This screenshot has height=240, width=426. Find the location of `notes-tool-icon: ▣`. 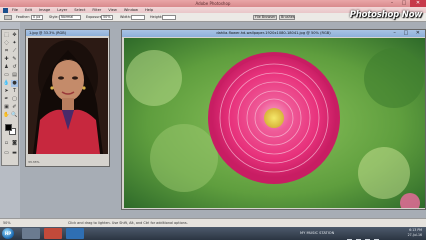

notes-tool-icon: ▣ is located at coordinates (6, 107).